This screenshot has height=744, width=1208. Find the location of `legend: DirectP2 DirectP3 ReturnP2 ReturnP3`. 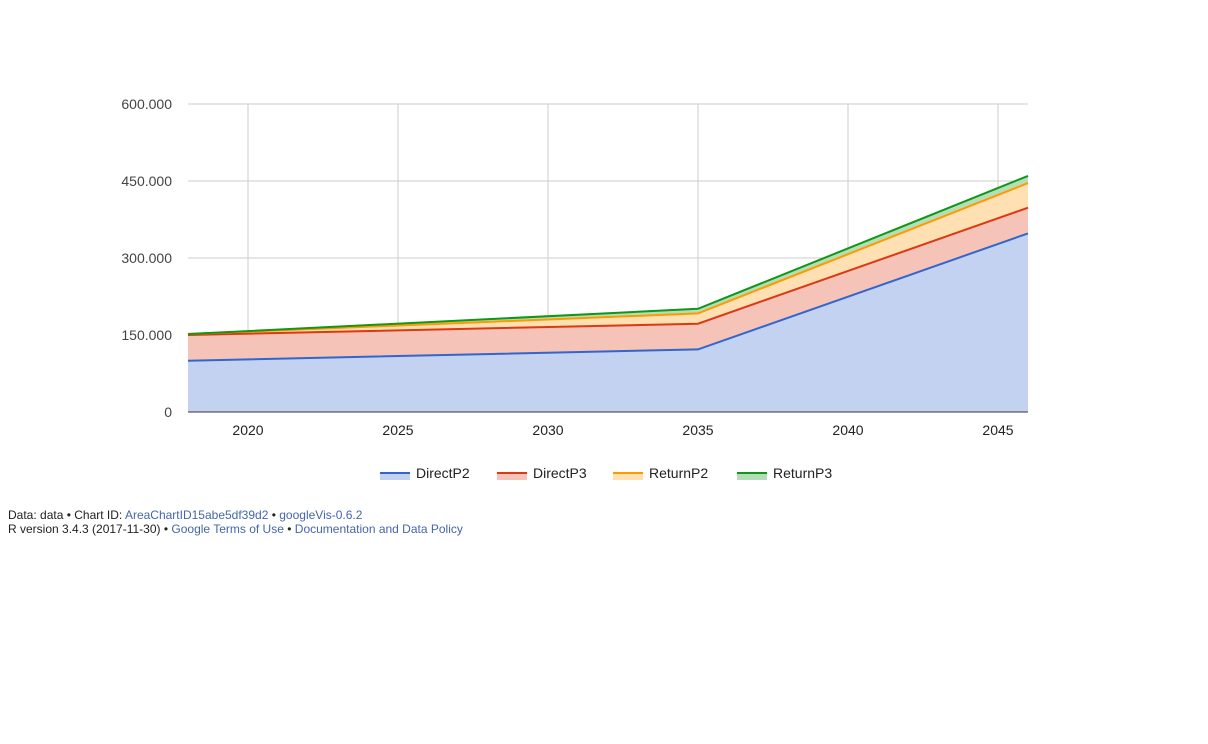

legend: DirectP2 DirectP3 ReturnP2 ReturnP3 is located at coordinates (606, 473).